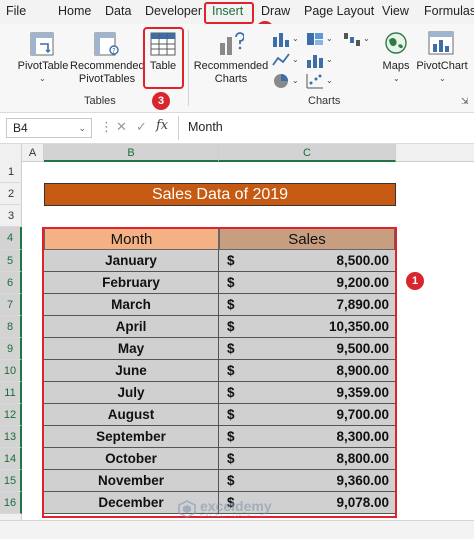  Describe the element at coordinates (329, 59) in the screenshot. I see `statistic-chart-dropdown-icon: ⌄` at that location.